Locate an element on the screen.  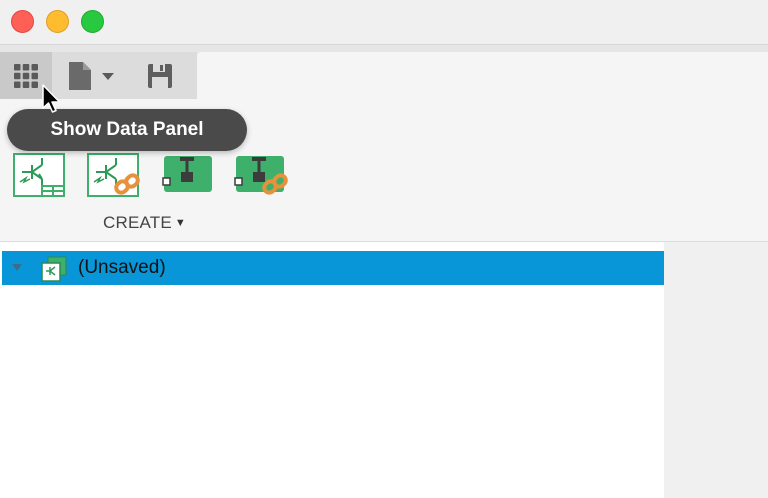
board-link-icon is located at coordinates (261, 175).